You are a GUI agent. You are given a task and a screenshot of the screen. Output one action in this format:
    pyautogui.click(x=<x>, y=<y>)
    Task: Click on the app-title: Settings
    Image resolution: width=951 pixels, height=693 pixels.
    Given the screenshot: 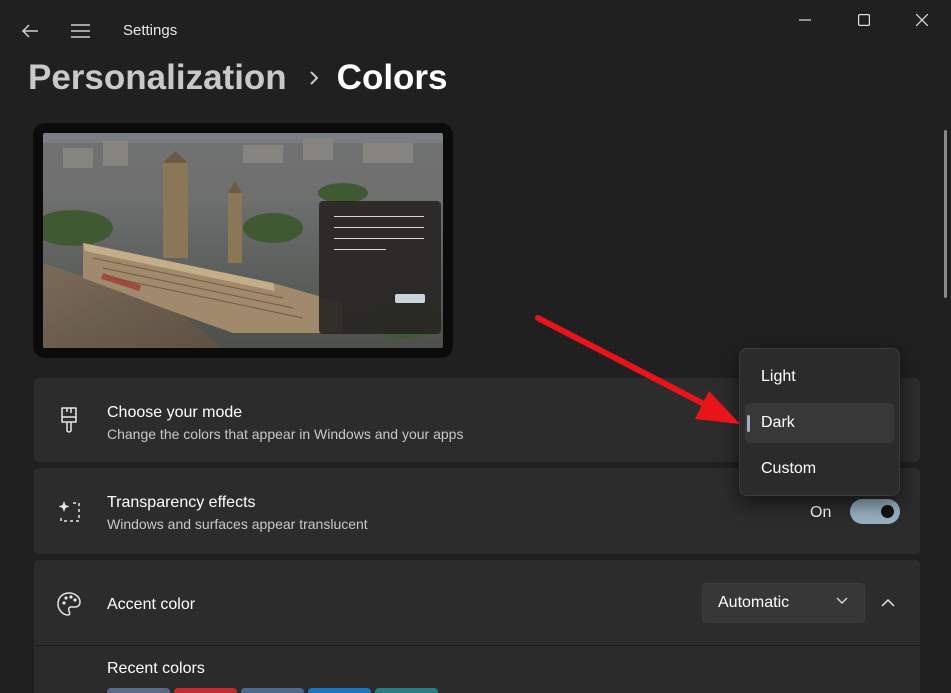 What is the action you would take?
    pyautogui.click(x=150, y=30)
    